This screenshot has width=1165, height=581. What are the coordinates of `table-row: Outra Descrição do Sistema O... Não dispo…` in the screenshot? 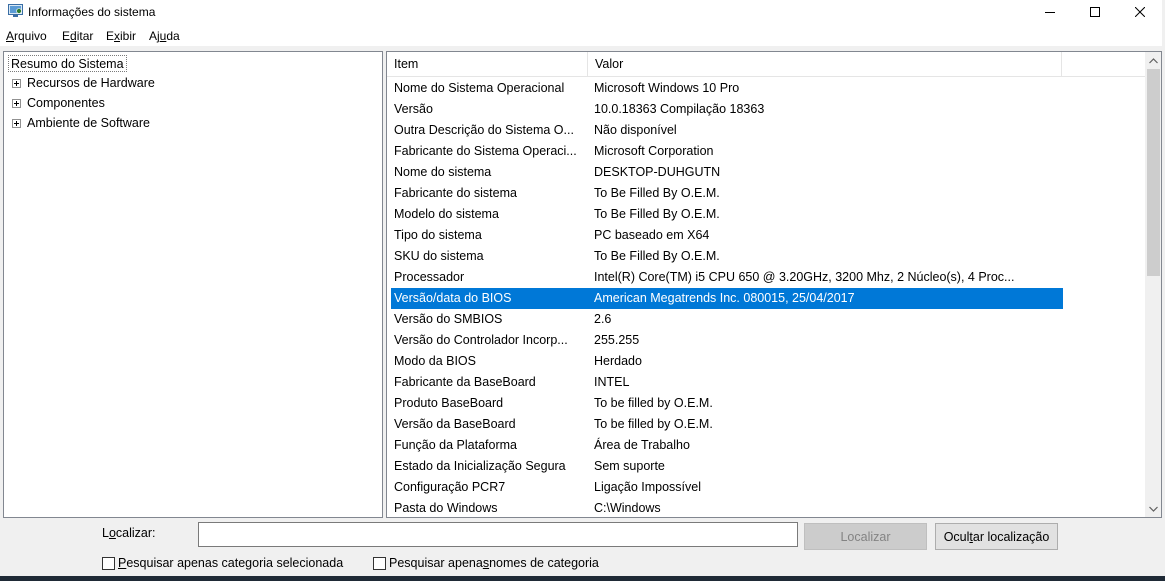 It's located at (766, 130).